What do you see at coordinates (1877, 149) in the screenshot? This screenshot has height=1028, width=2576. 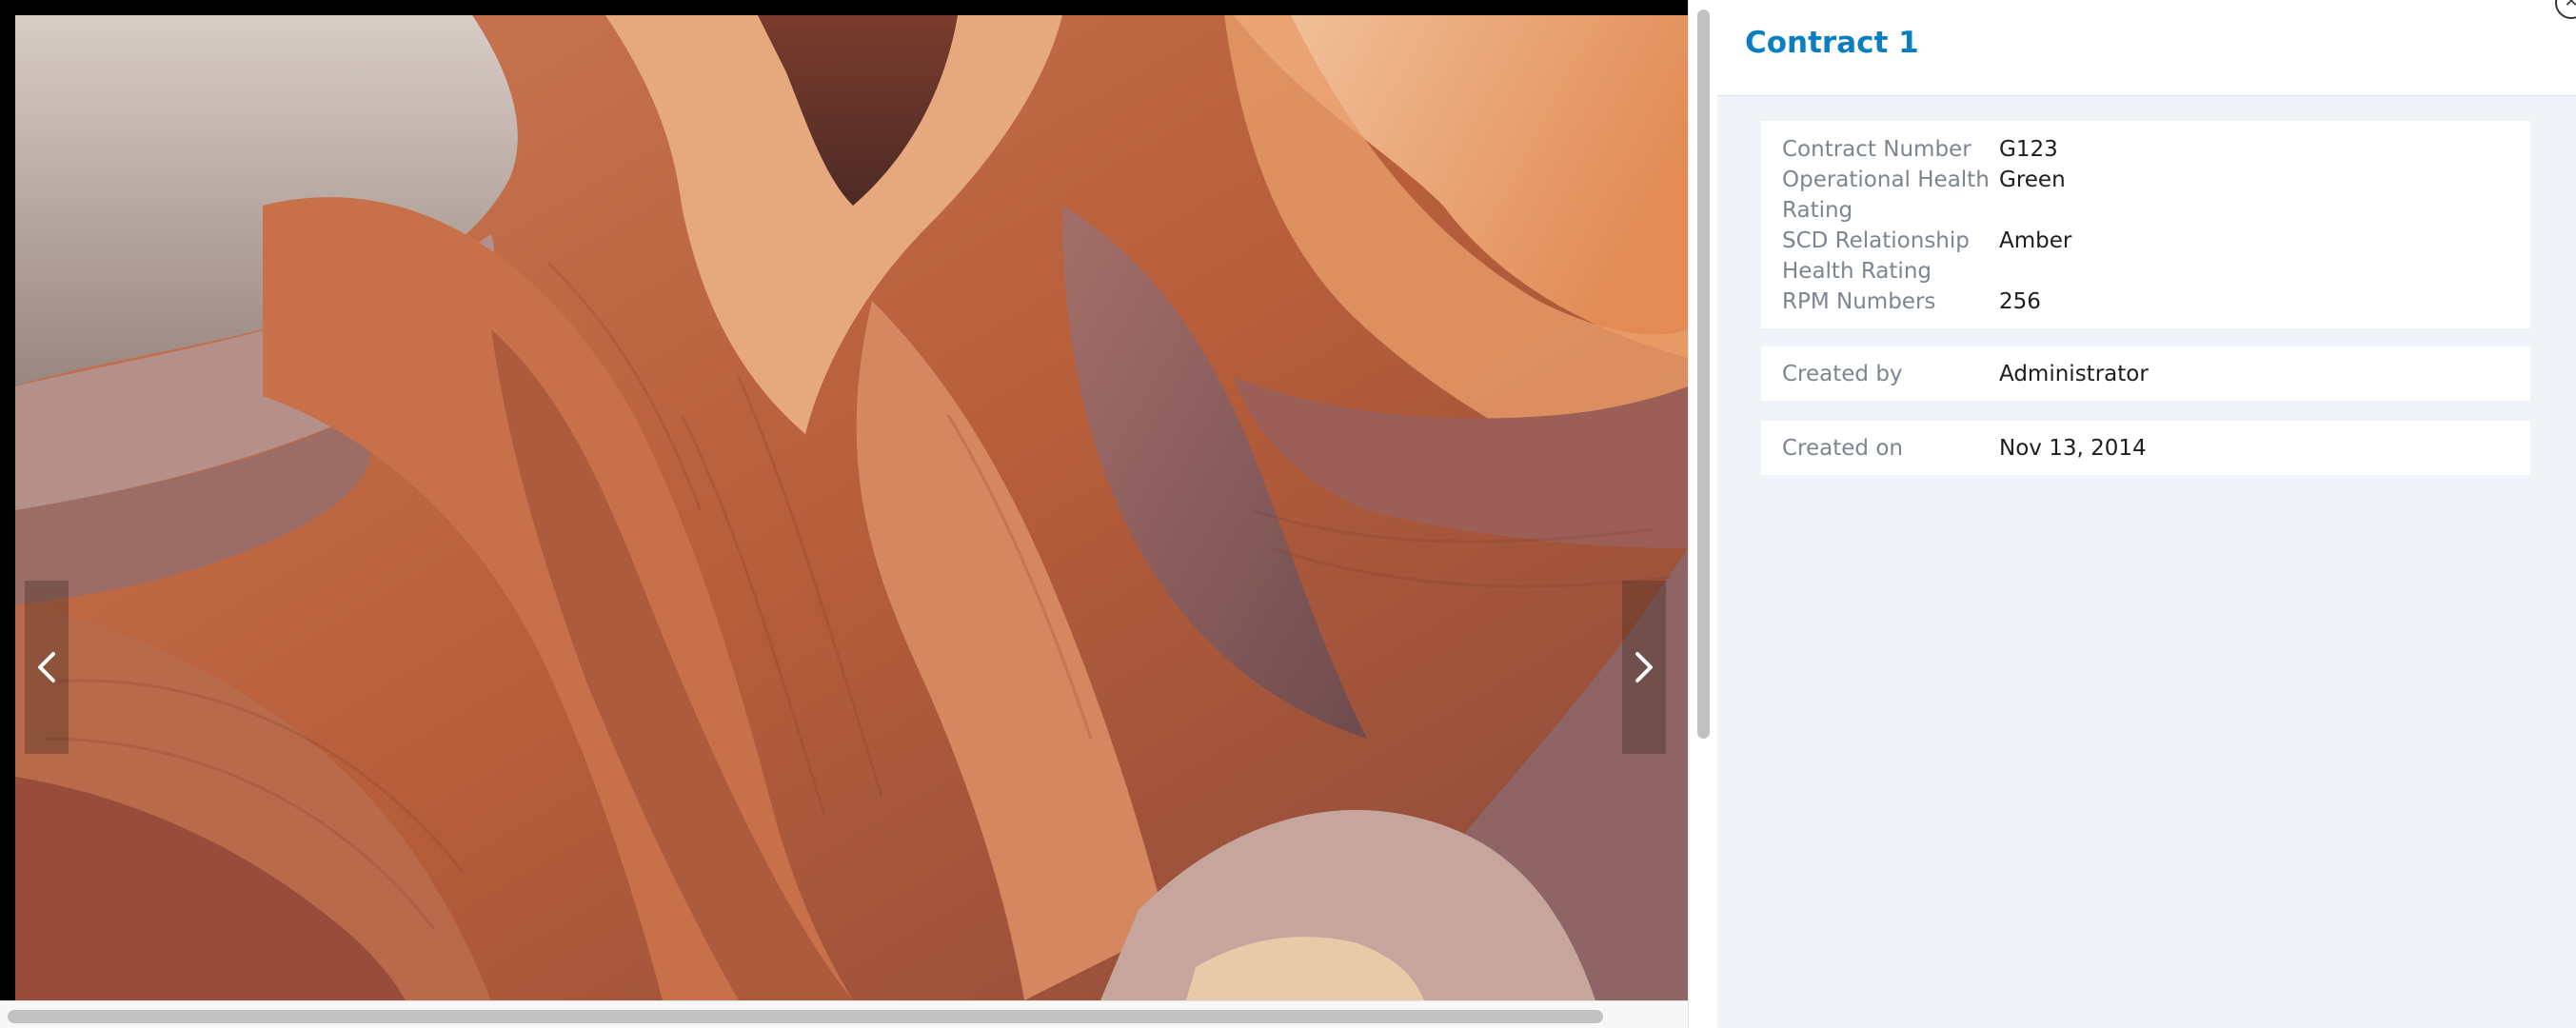 I see `attribute-label: Contract Number` at bounding box center [1877, 149].